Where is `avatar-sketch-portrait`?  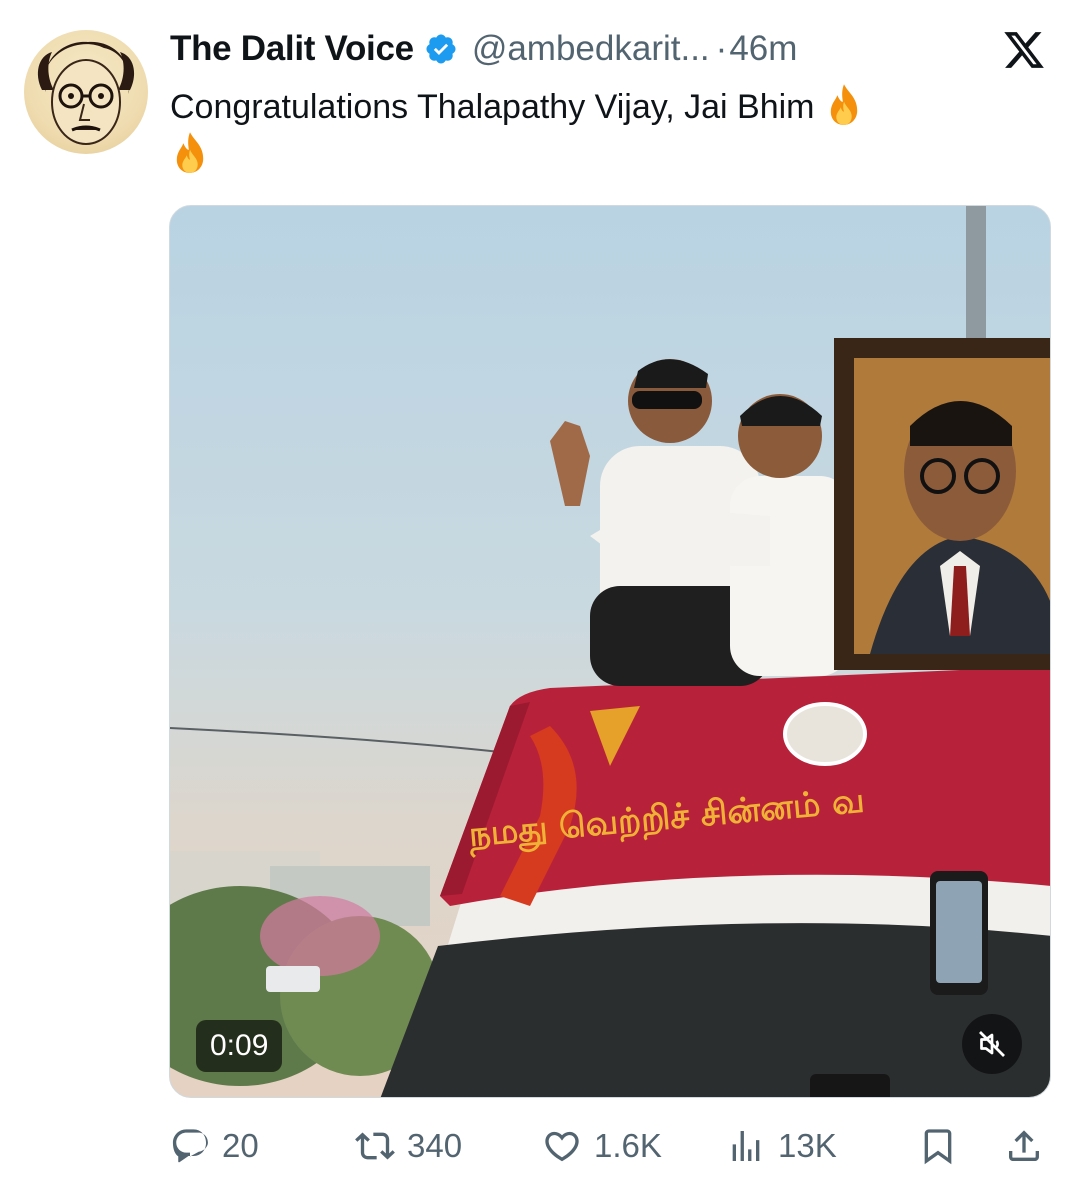 avatar-sketch-portrait is located at coordinates (86, 93).